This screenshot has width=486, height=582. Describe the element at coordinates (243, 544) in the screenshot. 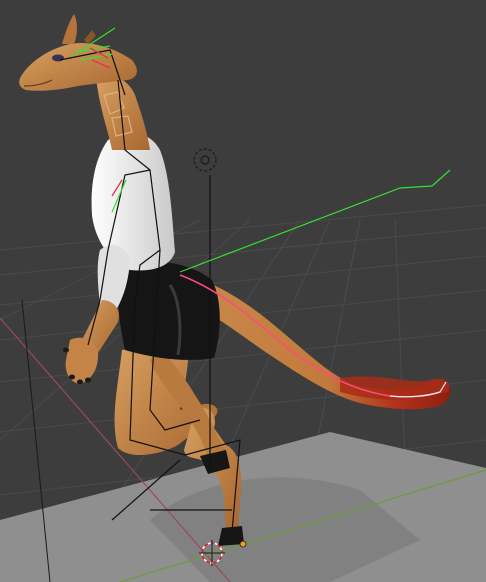

I see `object-origin-icon` at that location.